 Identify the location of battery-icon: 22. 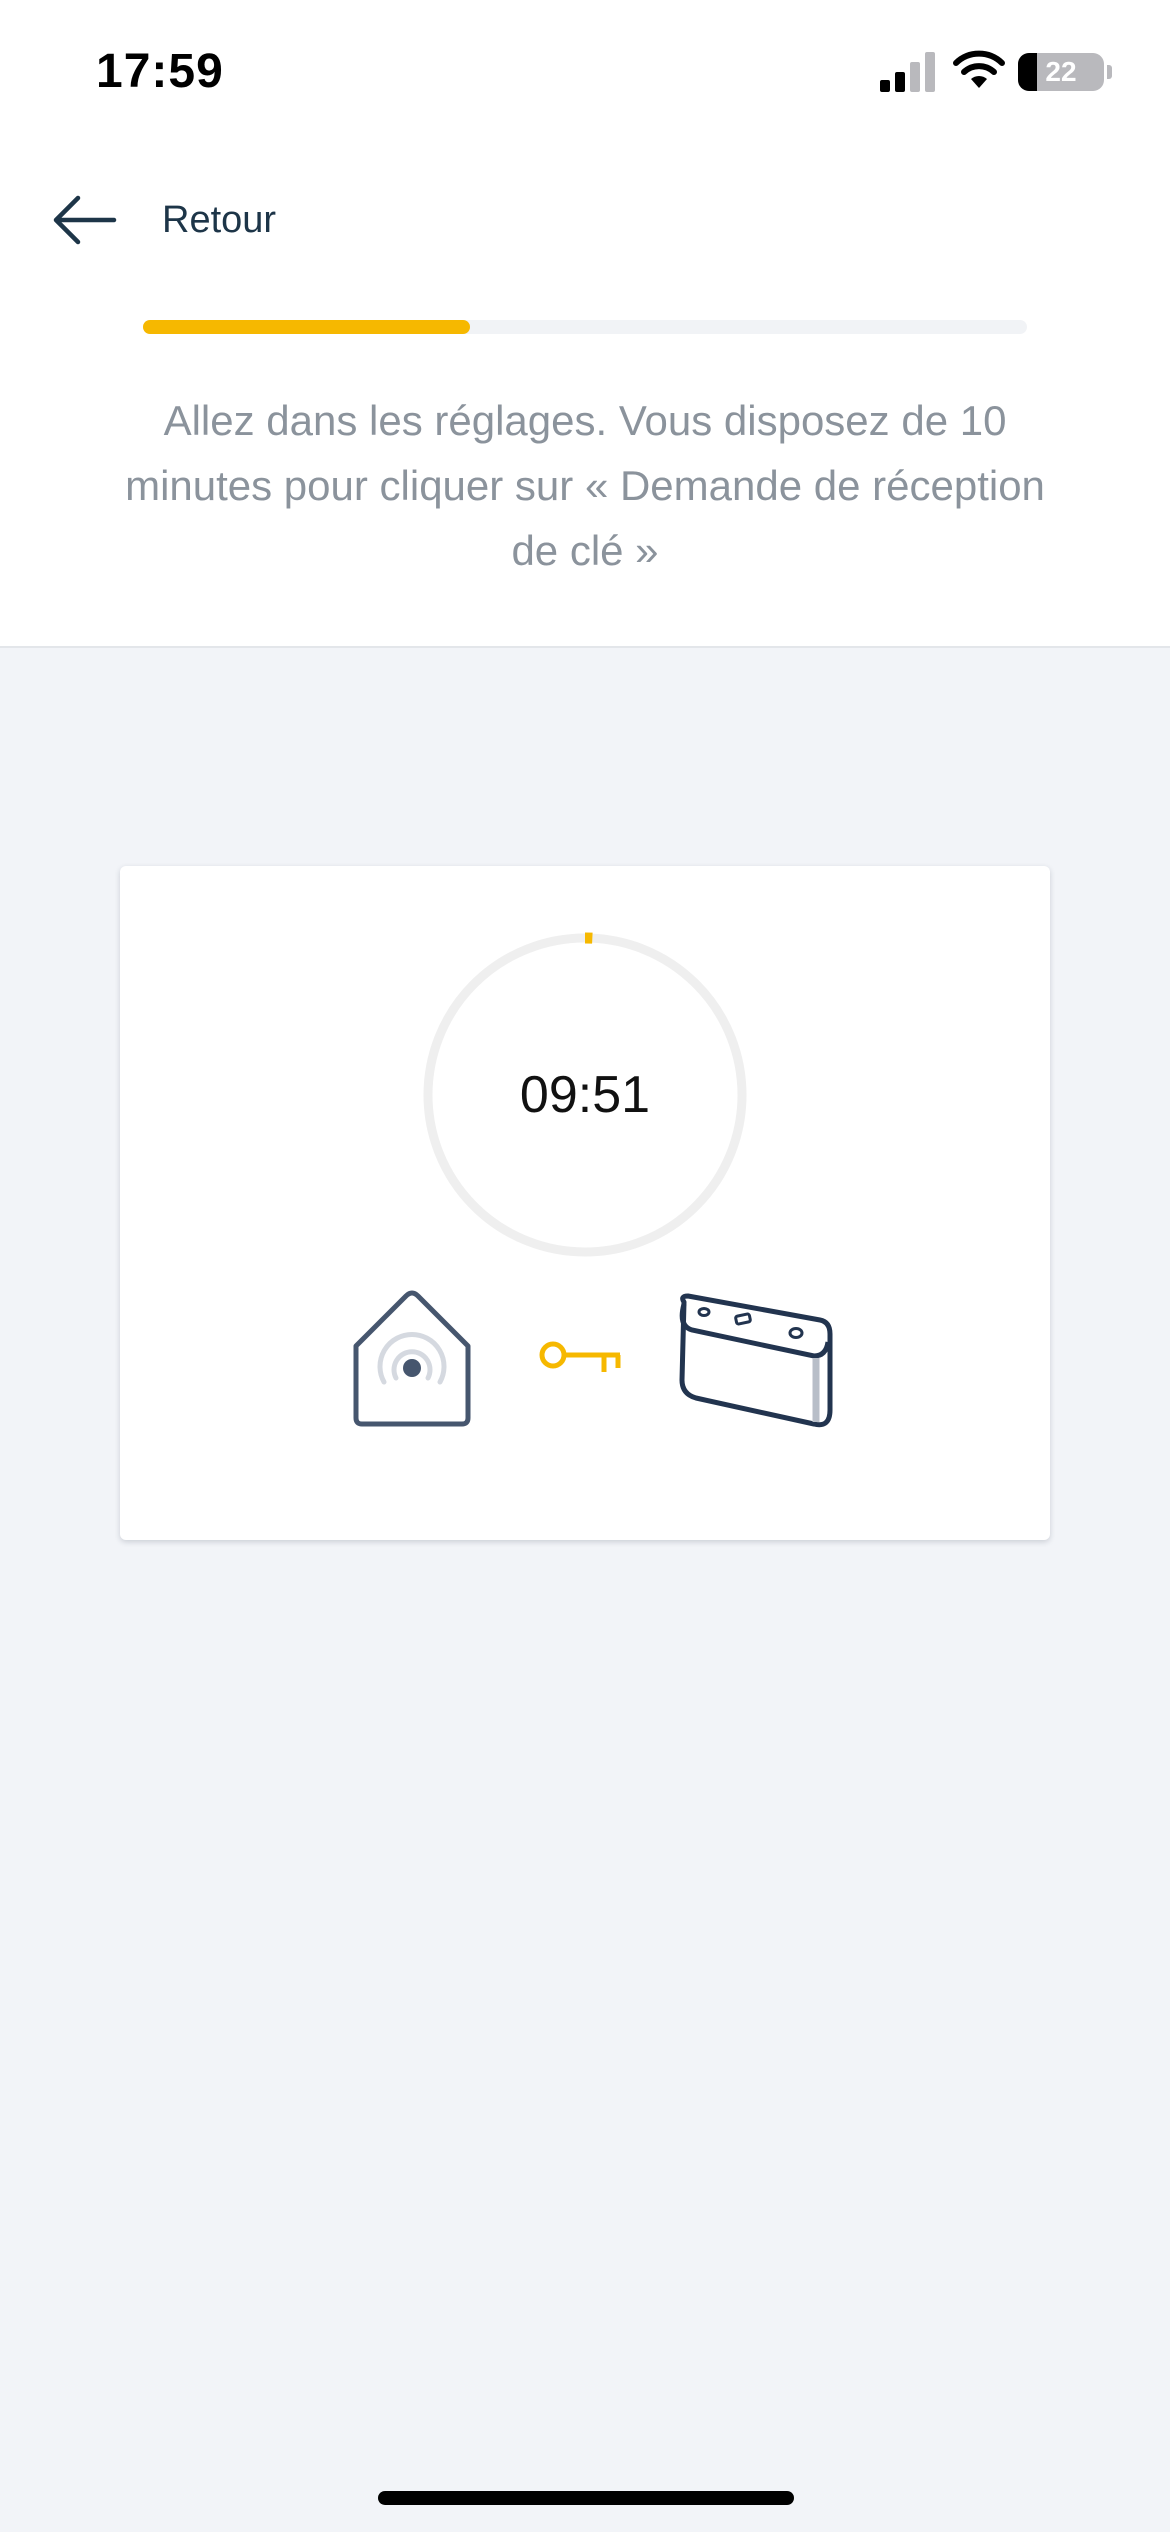
(1066, 72).